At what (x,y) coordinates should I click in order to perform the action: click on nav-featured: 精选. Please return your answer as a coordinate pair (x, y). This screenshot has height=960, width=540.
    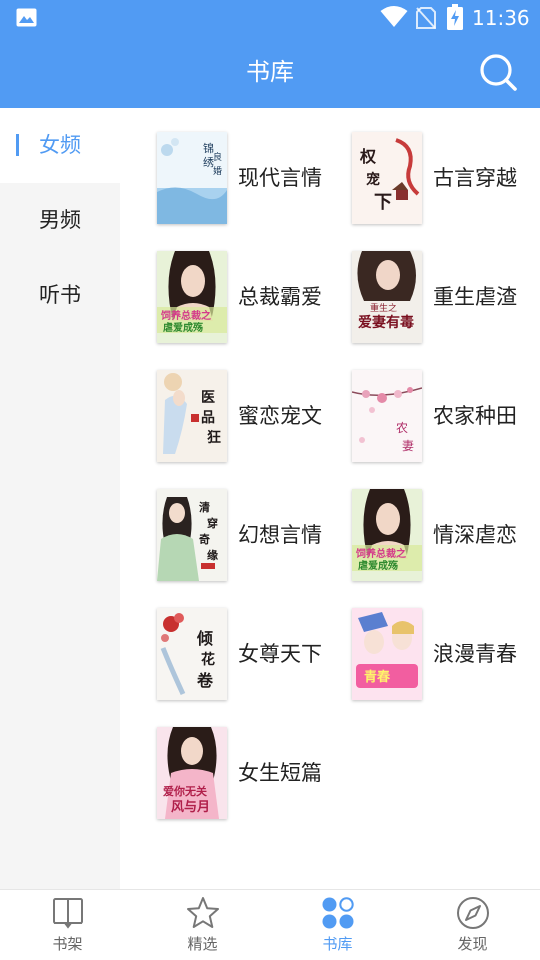
    Looking at the image, I should click on (202, 925).